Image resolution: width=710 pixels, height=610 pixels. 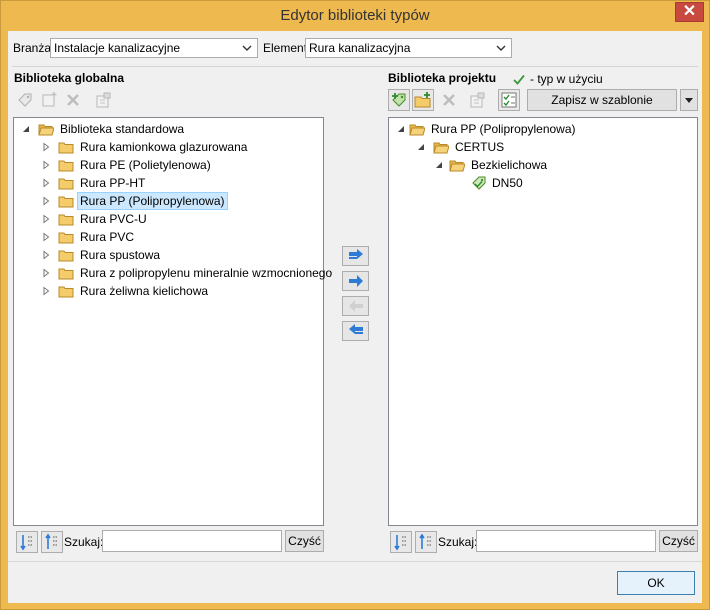 I want to click on global-clear-button: Czyść, so click(x=304, y=541).